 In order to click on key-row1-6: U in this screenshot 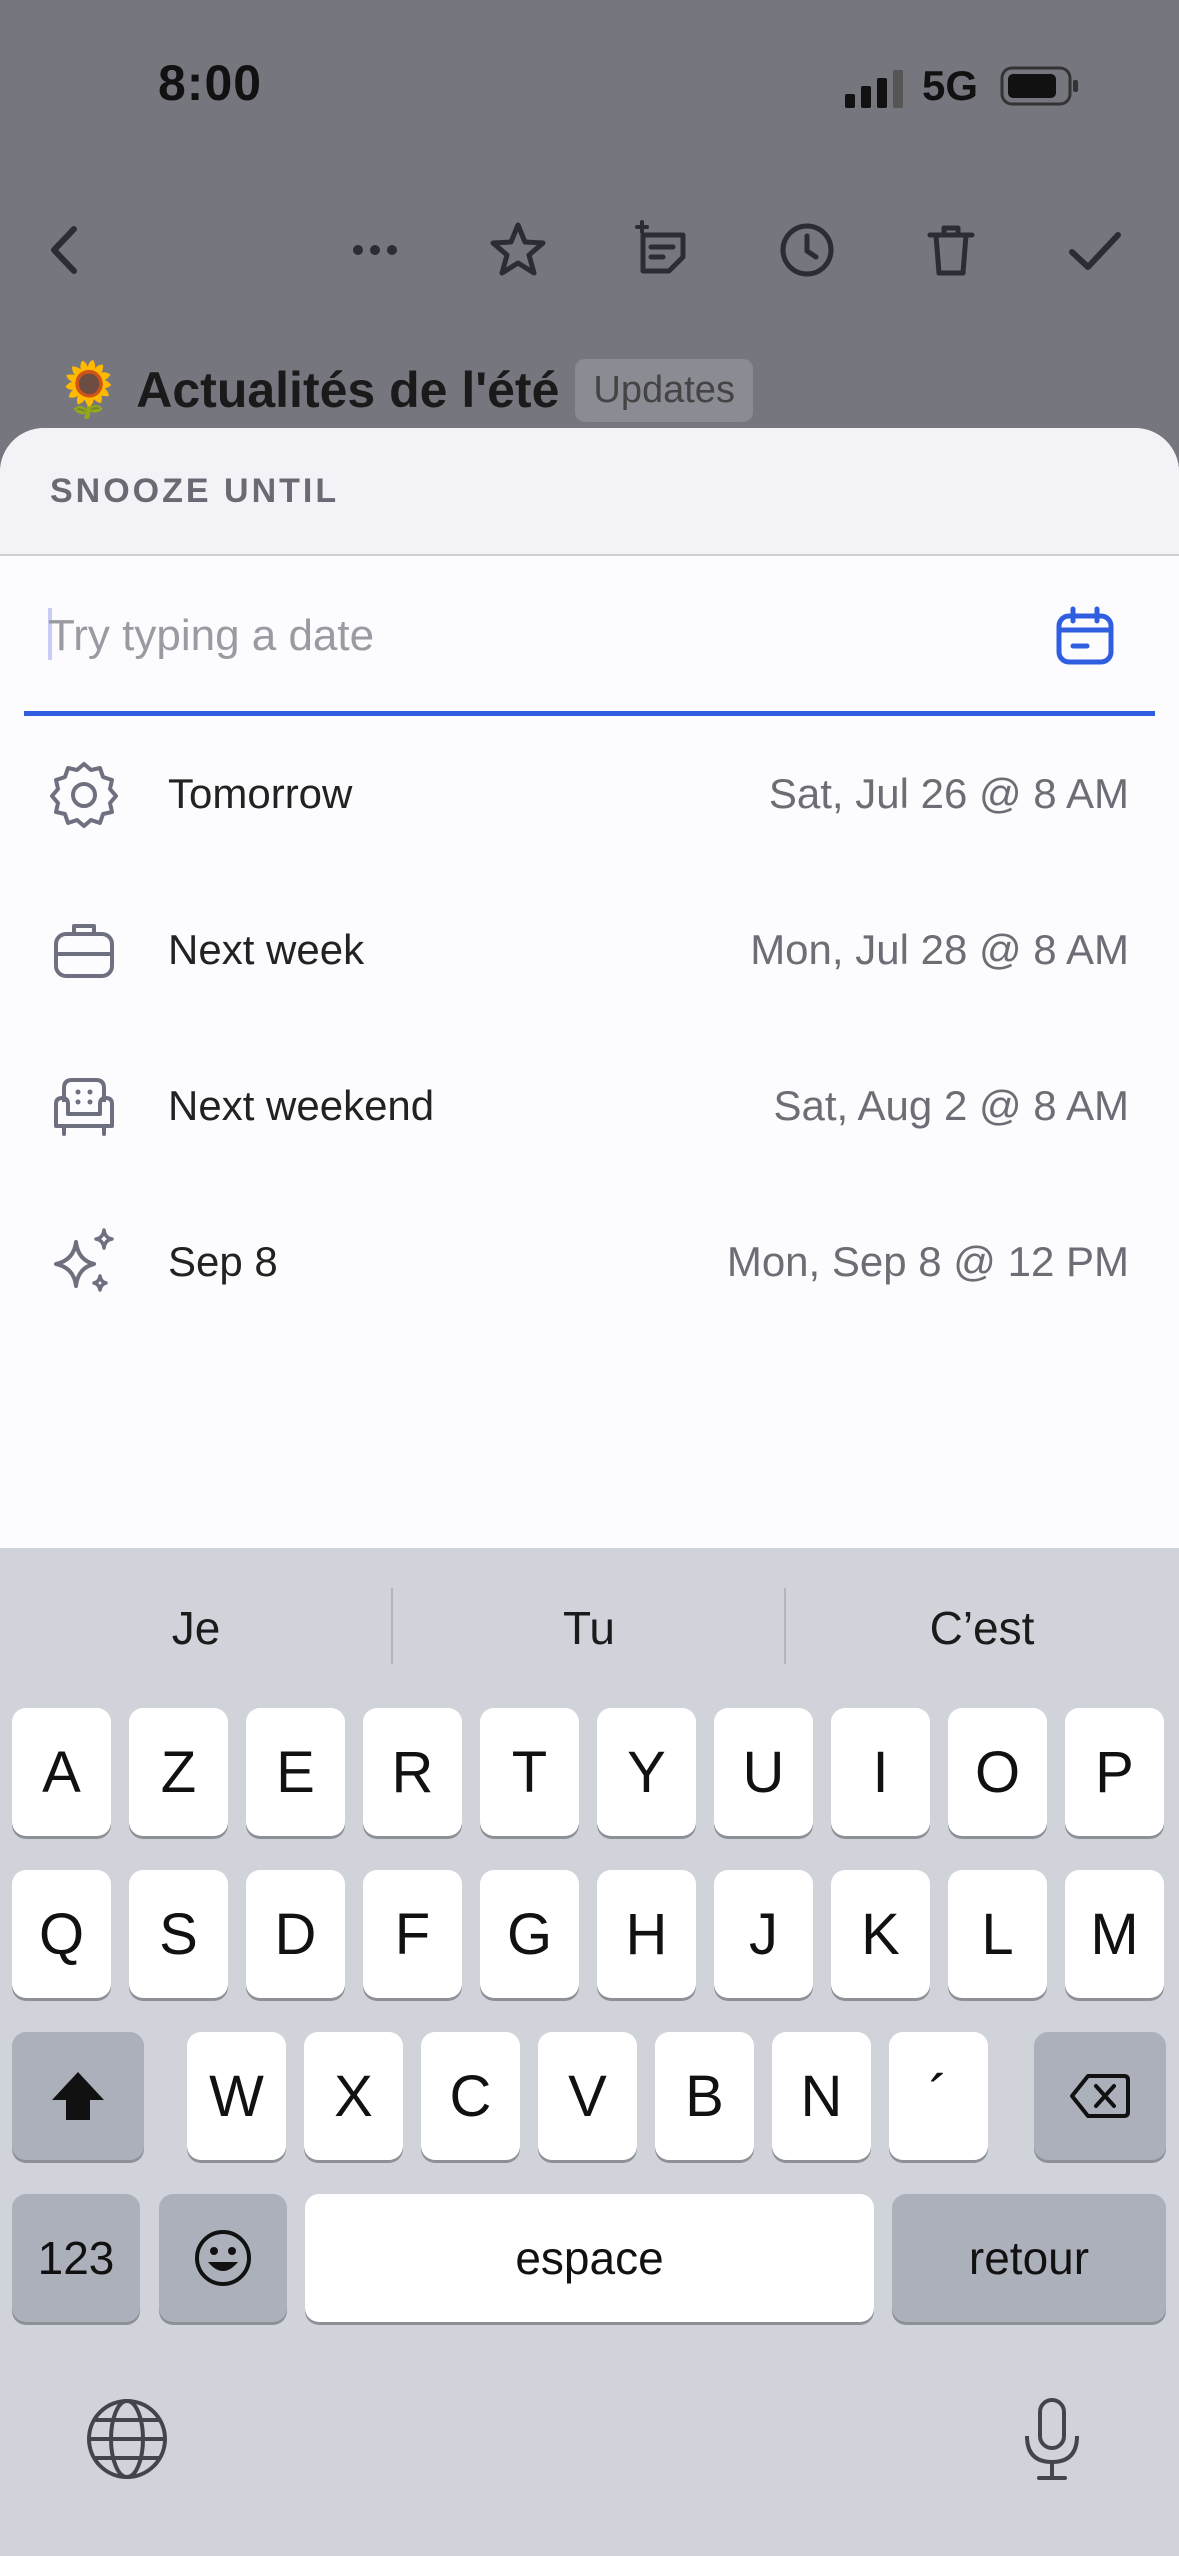, I will do `click(763, 1772)`.